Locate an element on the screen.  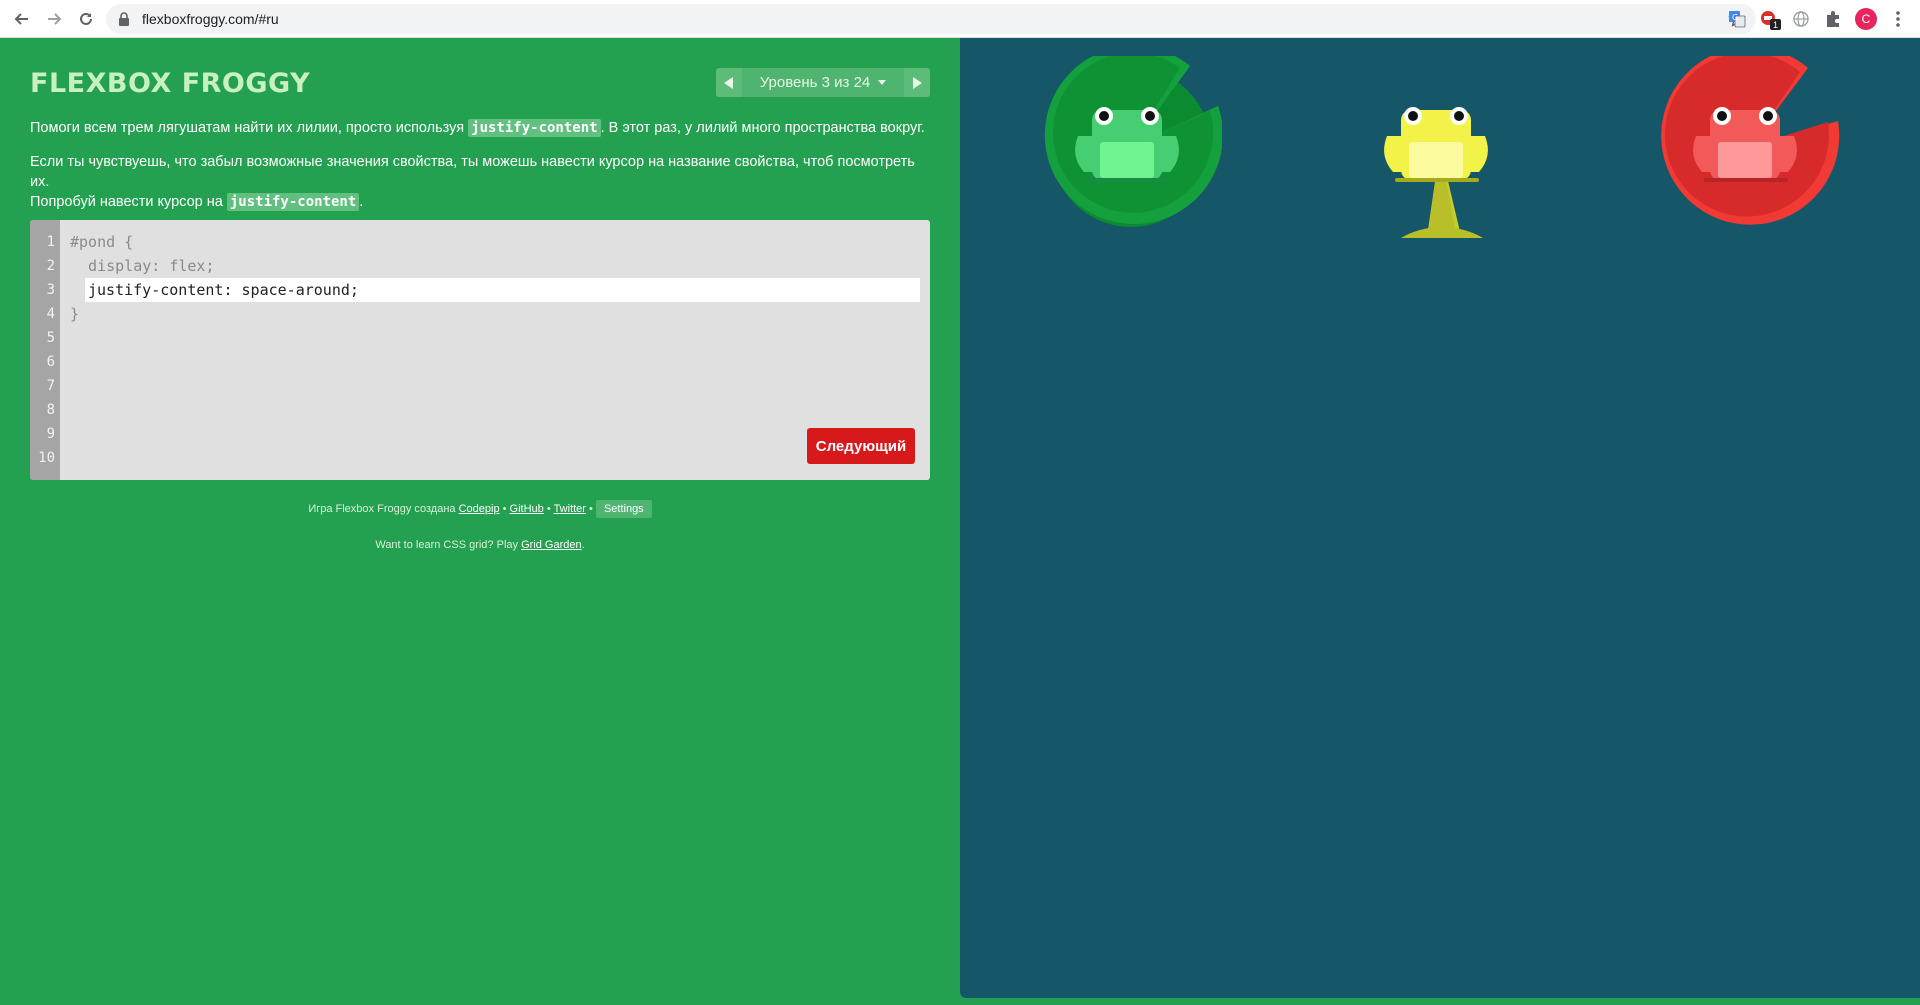
address-bar: flexboxfroggy.com/#ru is located at coordinates (931, 19).